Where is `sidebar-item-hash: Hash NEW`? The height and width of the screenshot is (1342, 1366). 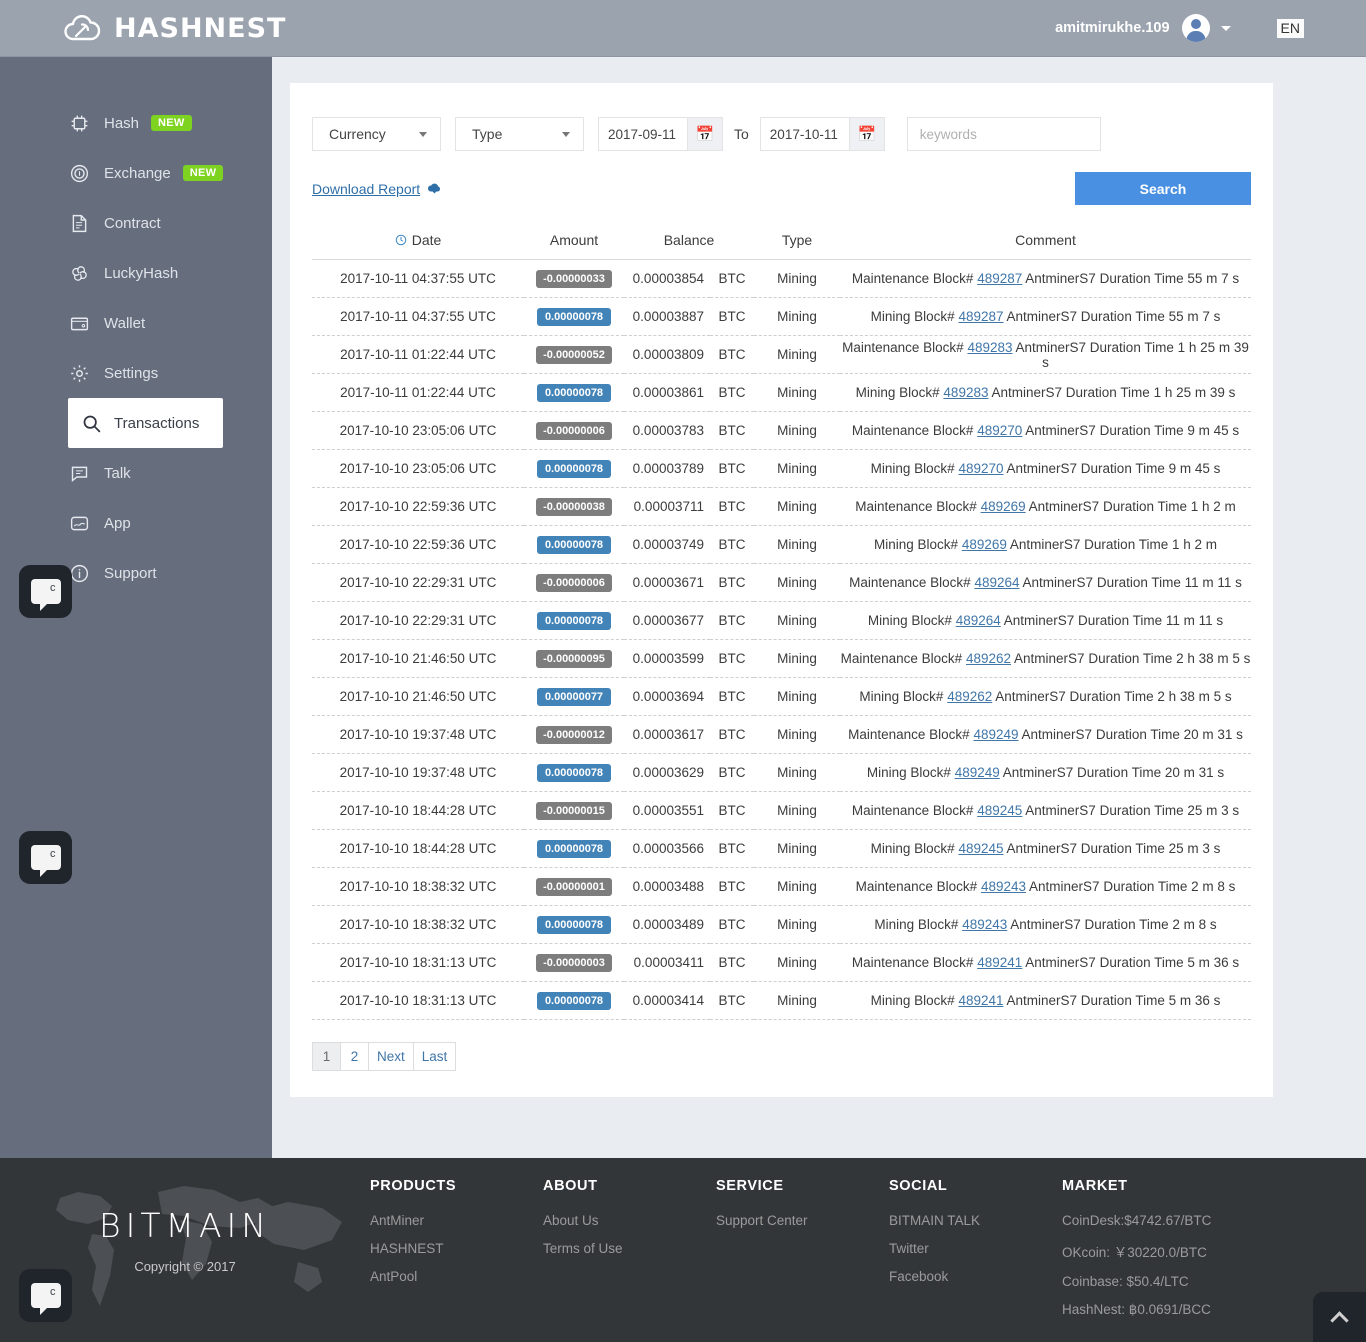 sidebar-item-hash: Hash NEW is located at coordinates (136, 123).